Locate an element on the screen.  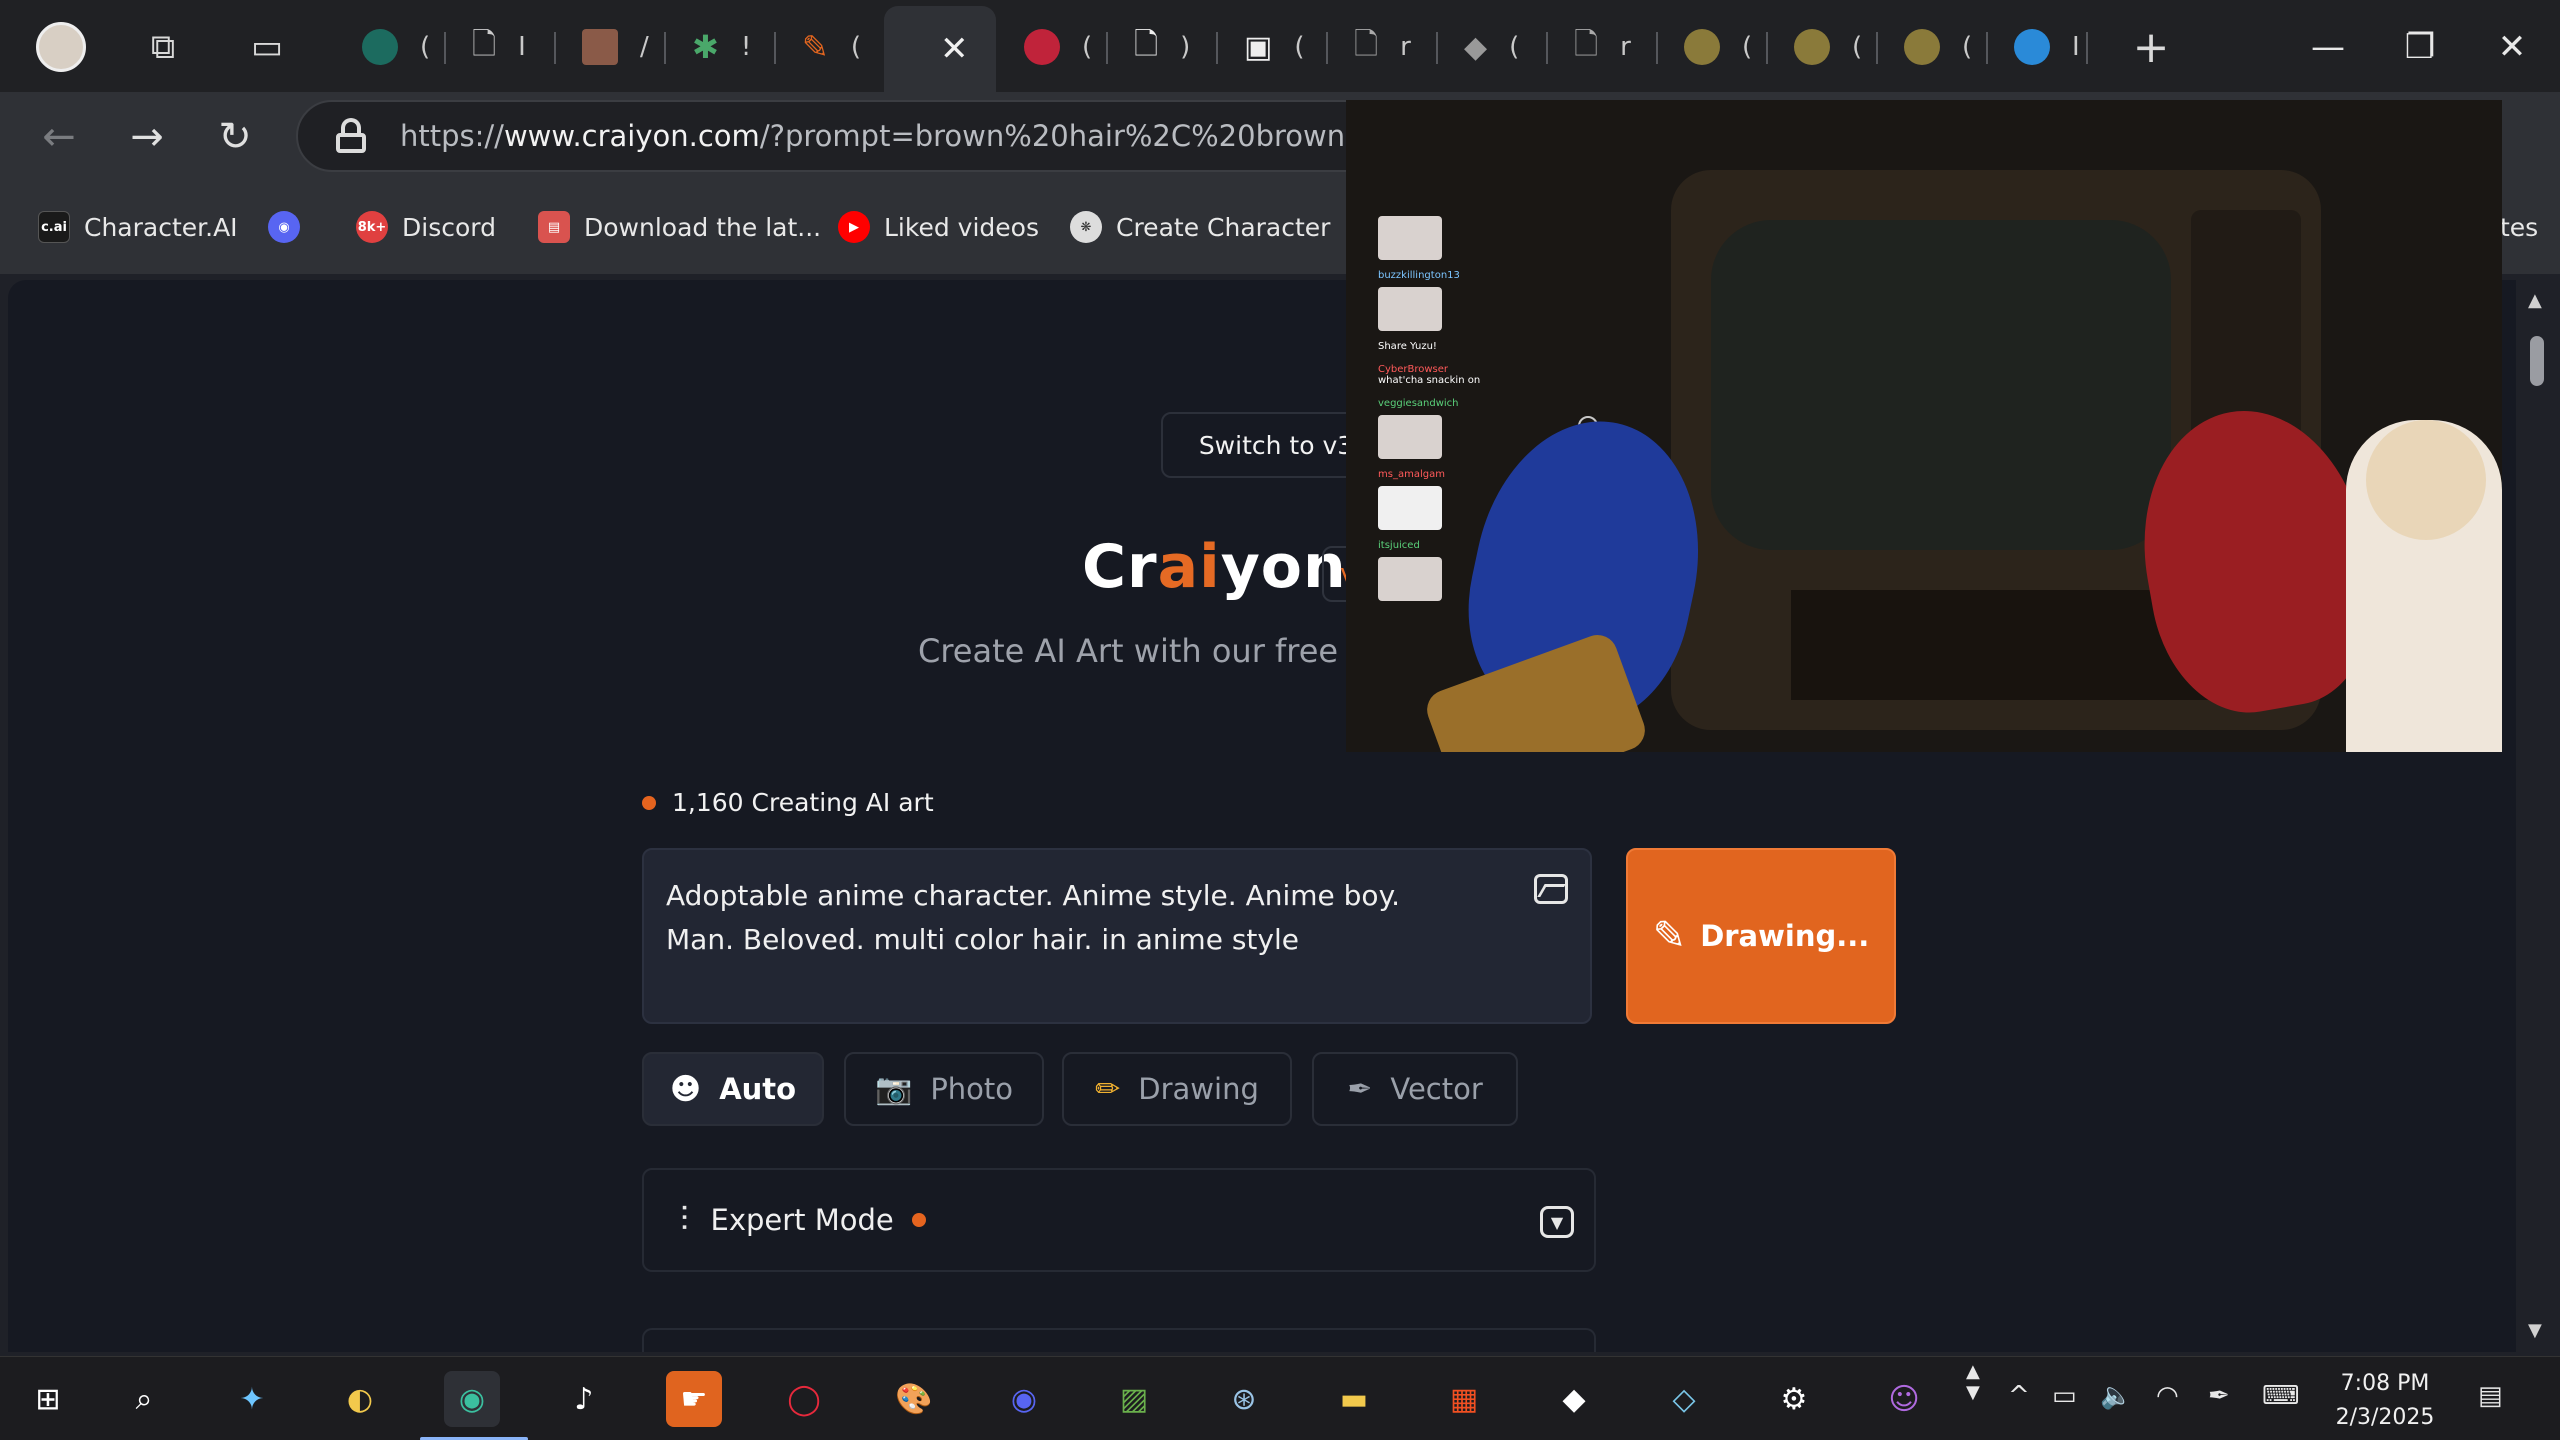
pinwheel-icon: ✱ is located at coordinates (705, 47).